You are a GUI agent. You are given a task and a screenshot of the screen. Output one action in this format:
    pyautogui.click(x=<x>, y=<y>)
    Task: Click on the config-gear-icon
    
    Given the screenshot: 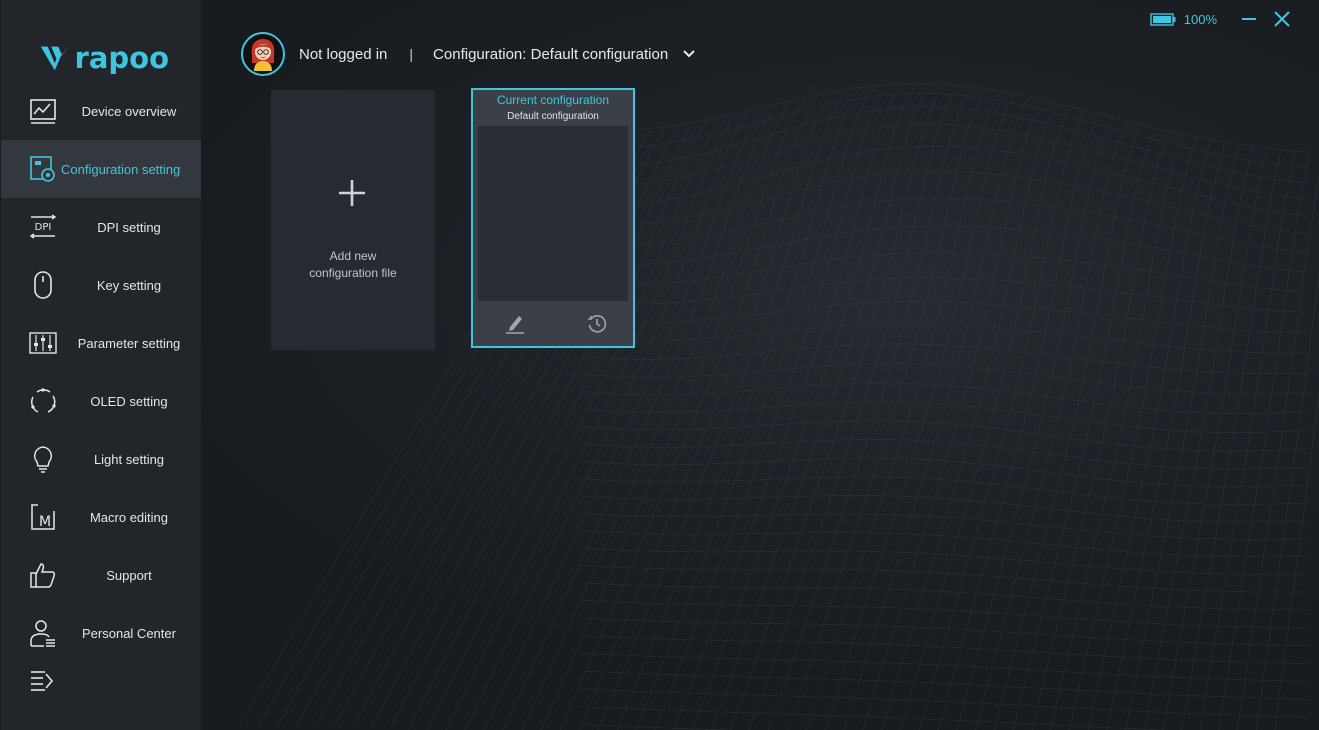 What is the action you would take?
    pyautogui.click(x=42, y=169)
    